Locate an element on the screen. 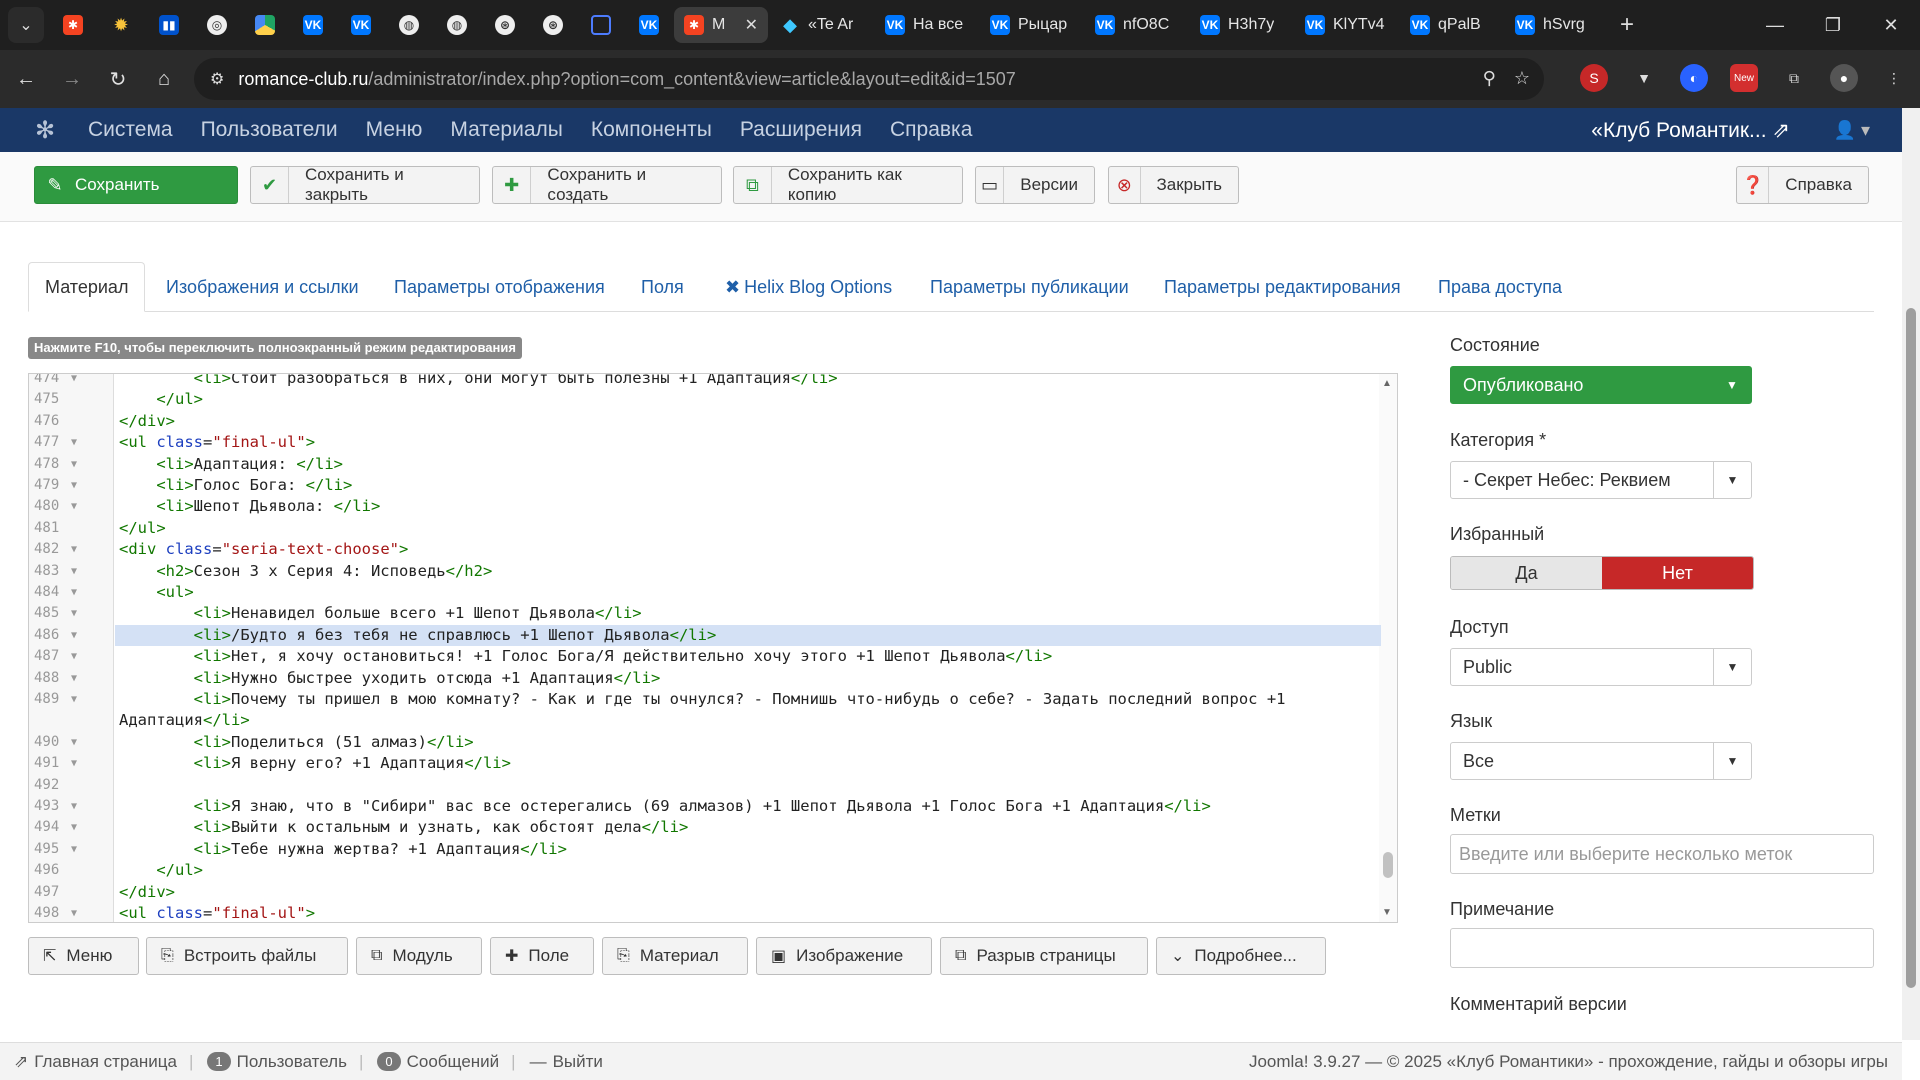 This screenshot has height=1080, width=1920. browser-tab is located at coordinates (601, 25).